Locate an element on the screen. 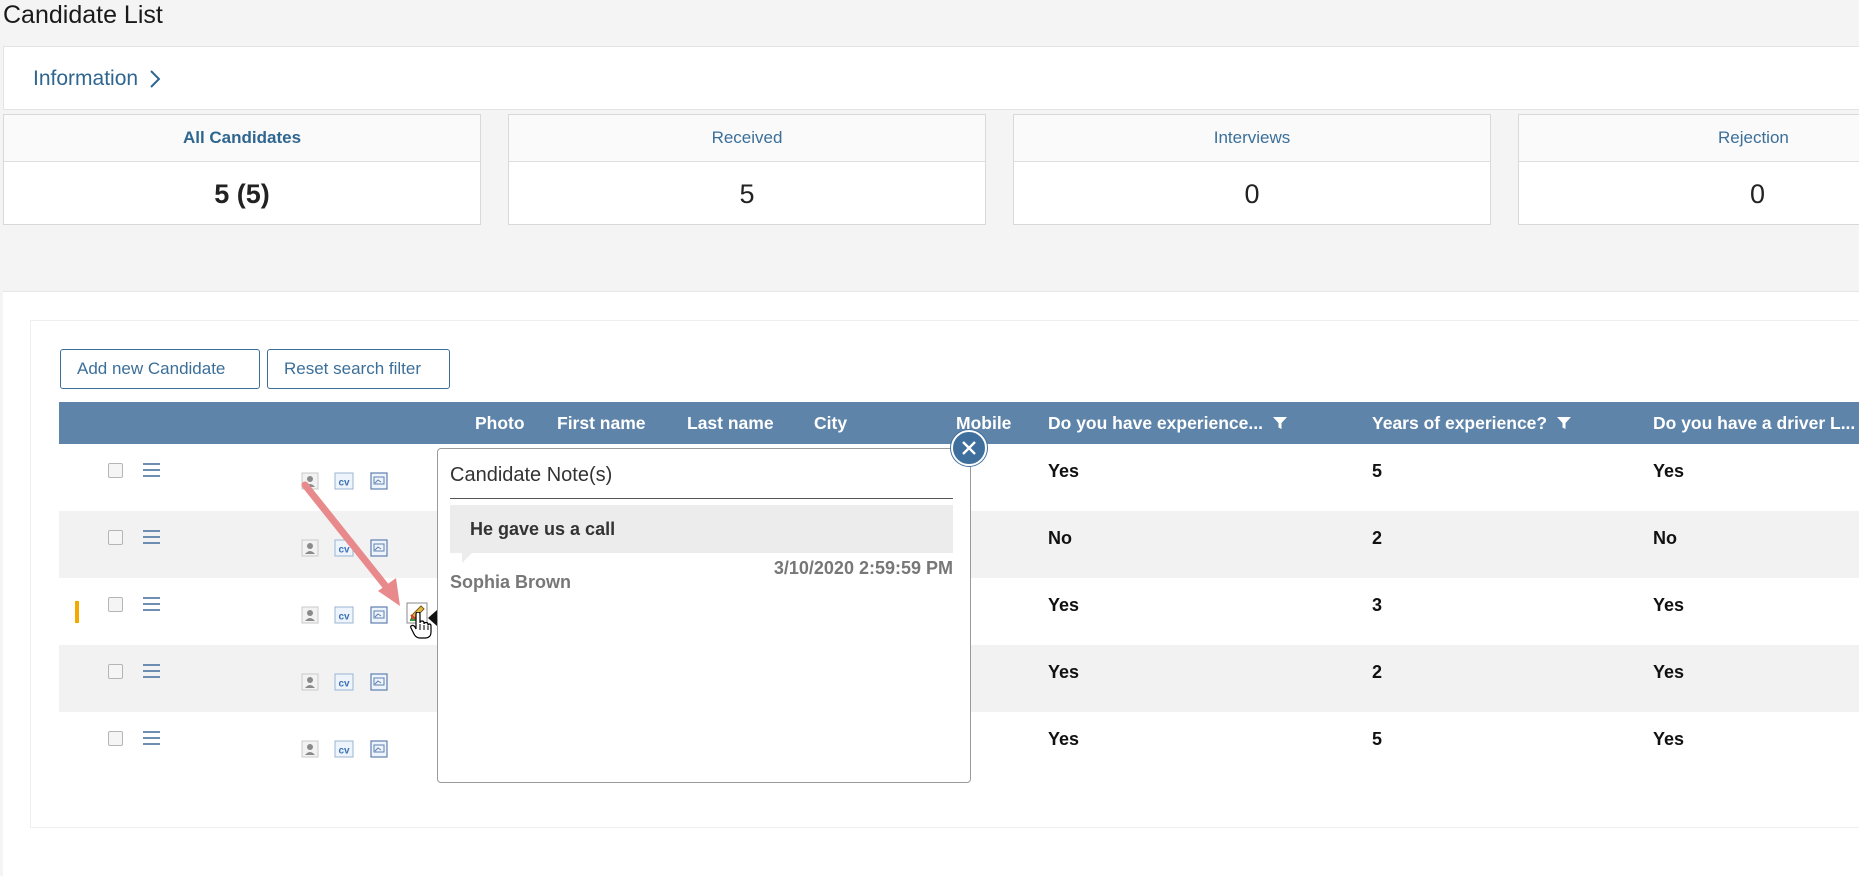 This screenshot has height=876, width=1859. information-link: Information is located at coordinates (97, 79).